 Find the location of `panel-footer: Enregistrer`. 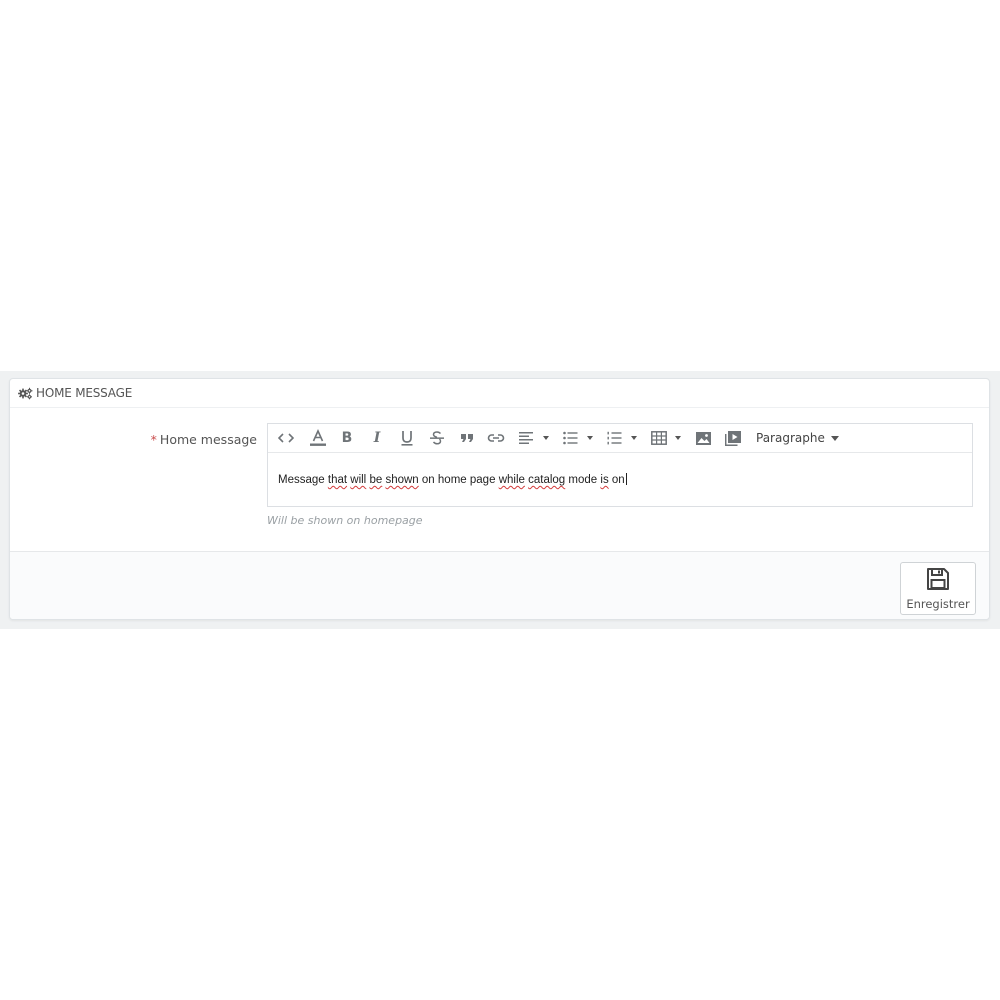

panel-footer: Enregistrer is located at coordinates (499, 585).